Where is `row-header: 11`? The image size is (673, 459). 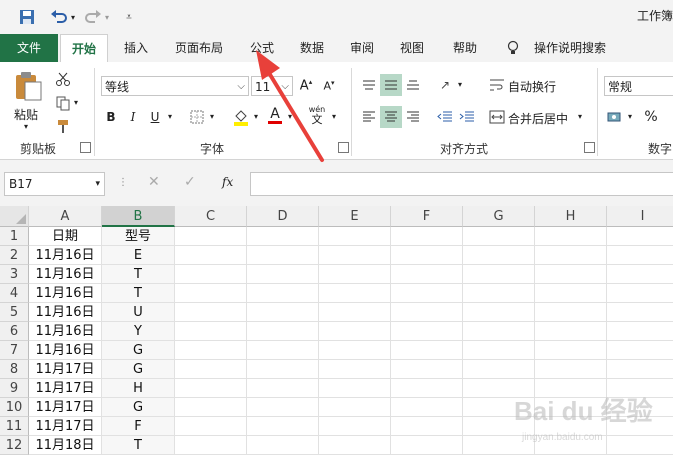
row-header: 11 is located at coordinates (14, 426).